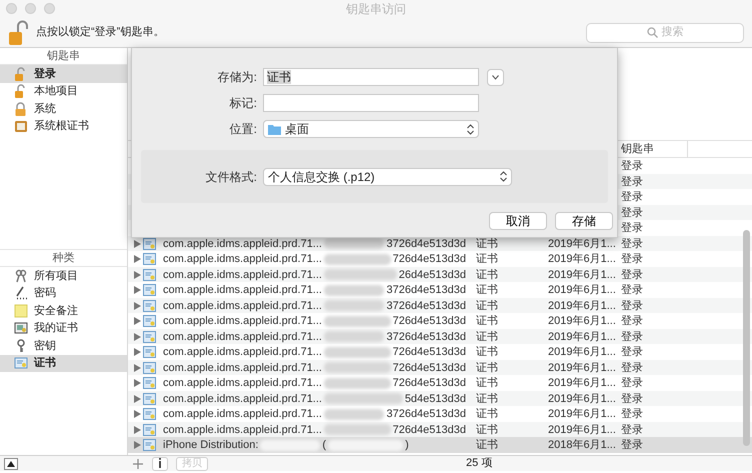 The width and height of the screenshot is (752, 473). I want to click on sidebar-item: 密钥, so click(63, 345).